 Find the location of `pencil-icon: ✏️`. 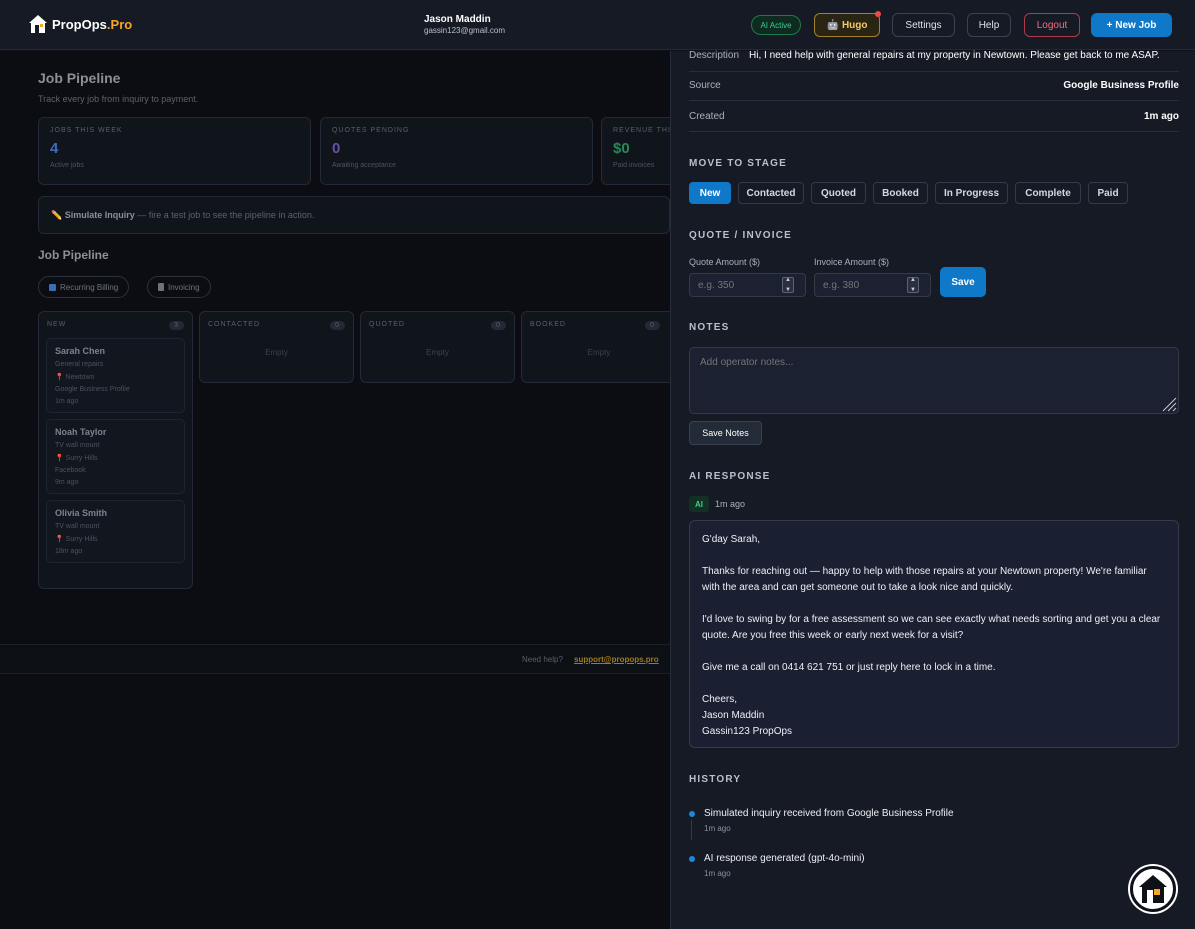

pencil-icon: ✏️ is located at coordinates (57, 215).